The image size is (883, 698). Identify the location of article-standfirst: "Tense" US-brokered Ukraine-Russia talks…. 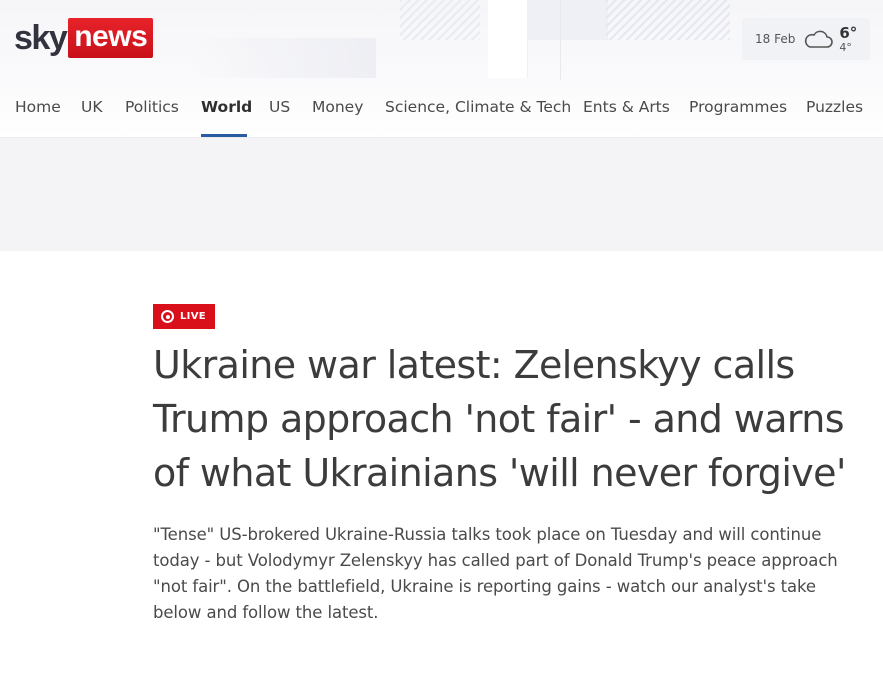
(495, 573).